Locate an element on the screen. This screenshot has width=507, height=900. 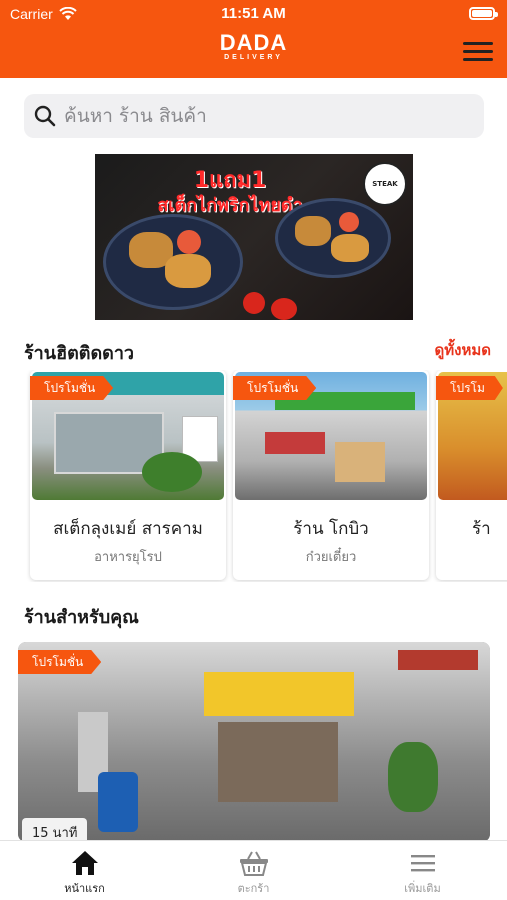
store-name: สเต็กลุงเมย์ สารคาม is located at coordinates (128, 529).